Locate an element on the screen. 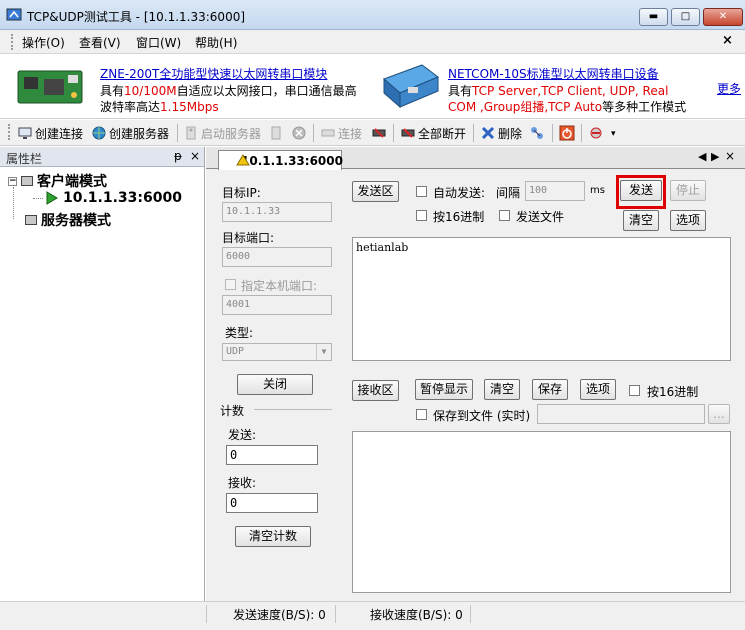 The height and width of the screenshot is (630, 745). tree-server-mode: 服务器模式 is located at coordinates (68, 220).